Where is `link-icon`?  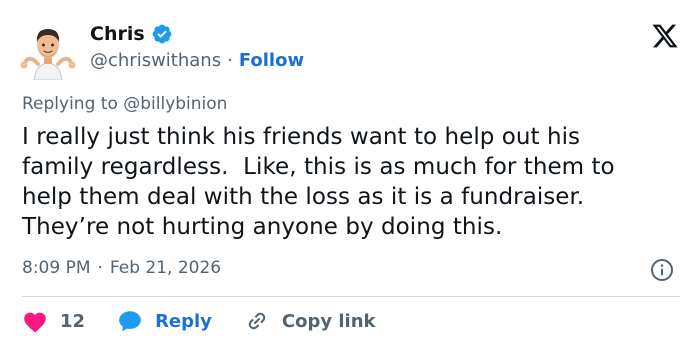 link-icon is located at coordinates (257, 321).